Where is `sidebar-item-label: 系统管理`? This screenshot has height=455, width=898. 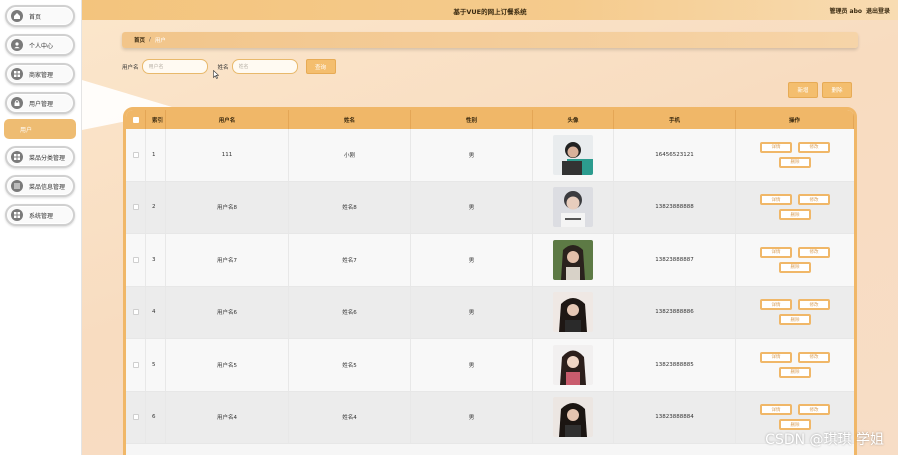
sidebar-item-label: 系统管理 is located at coordinates (41, 216).